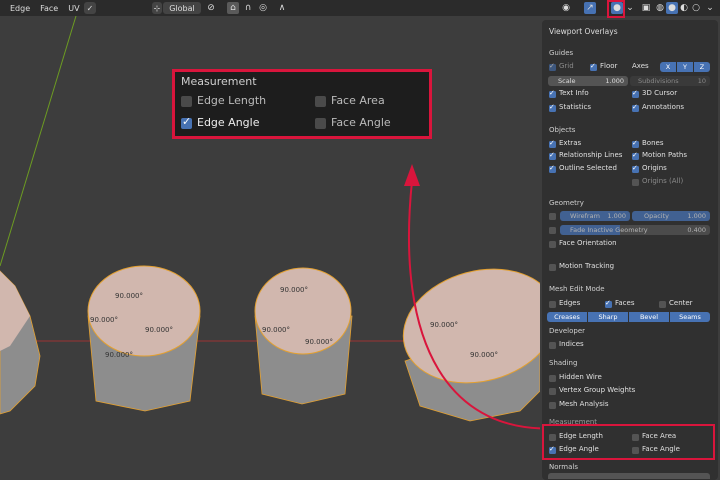  What do you see at coordinates (635, 93) in the screenshot?
I see `3d-cursor-checkbox` at bounding box center [635, 93].